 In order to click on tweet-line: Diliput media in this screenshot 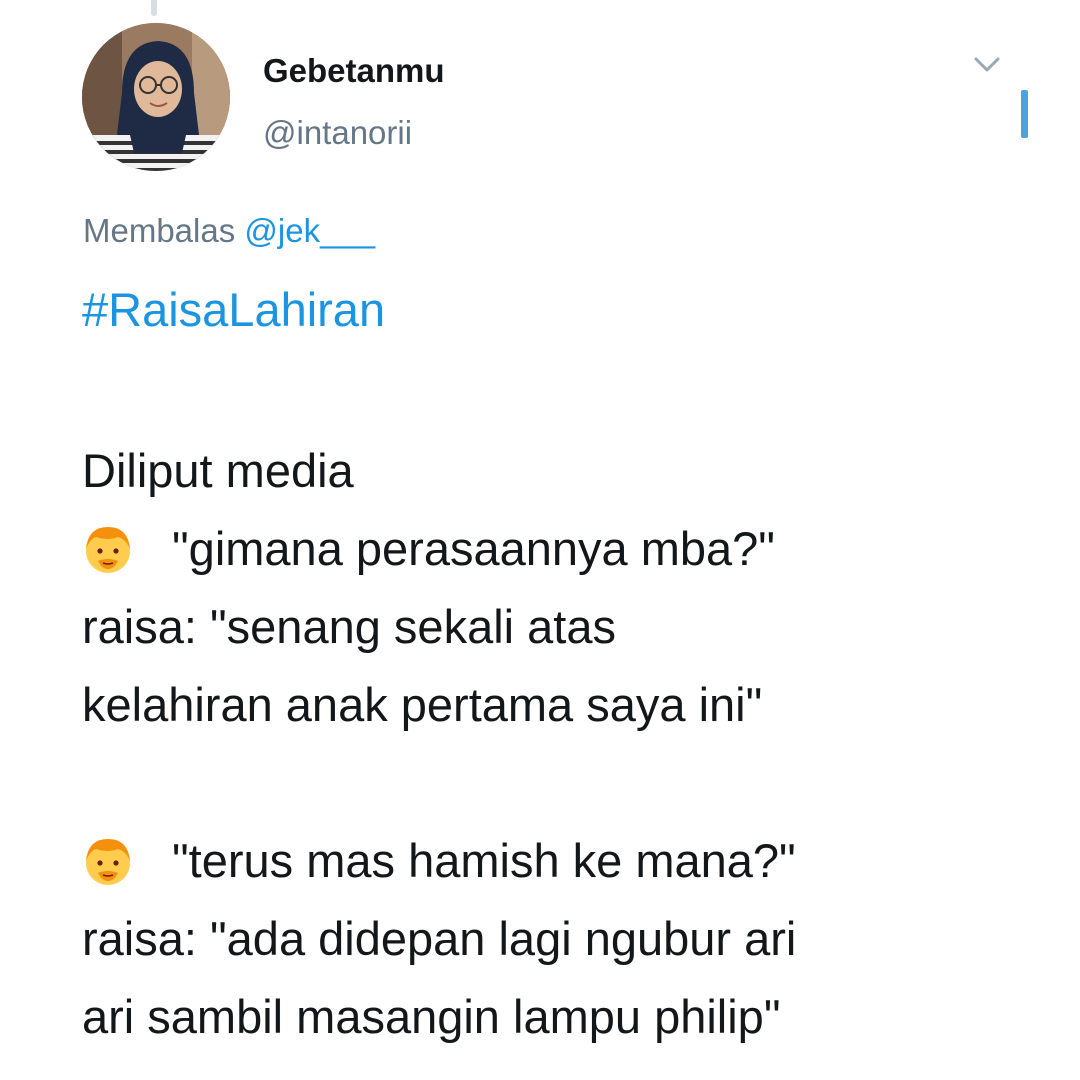, I will do `click(218, 470)`.